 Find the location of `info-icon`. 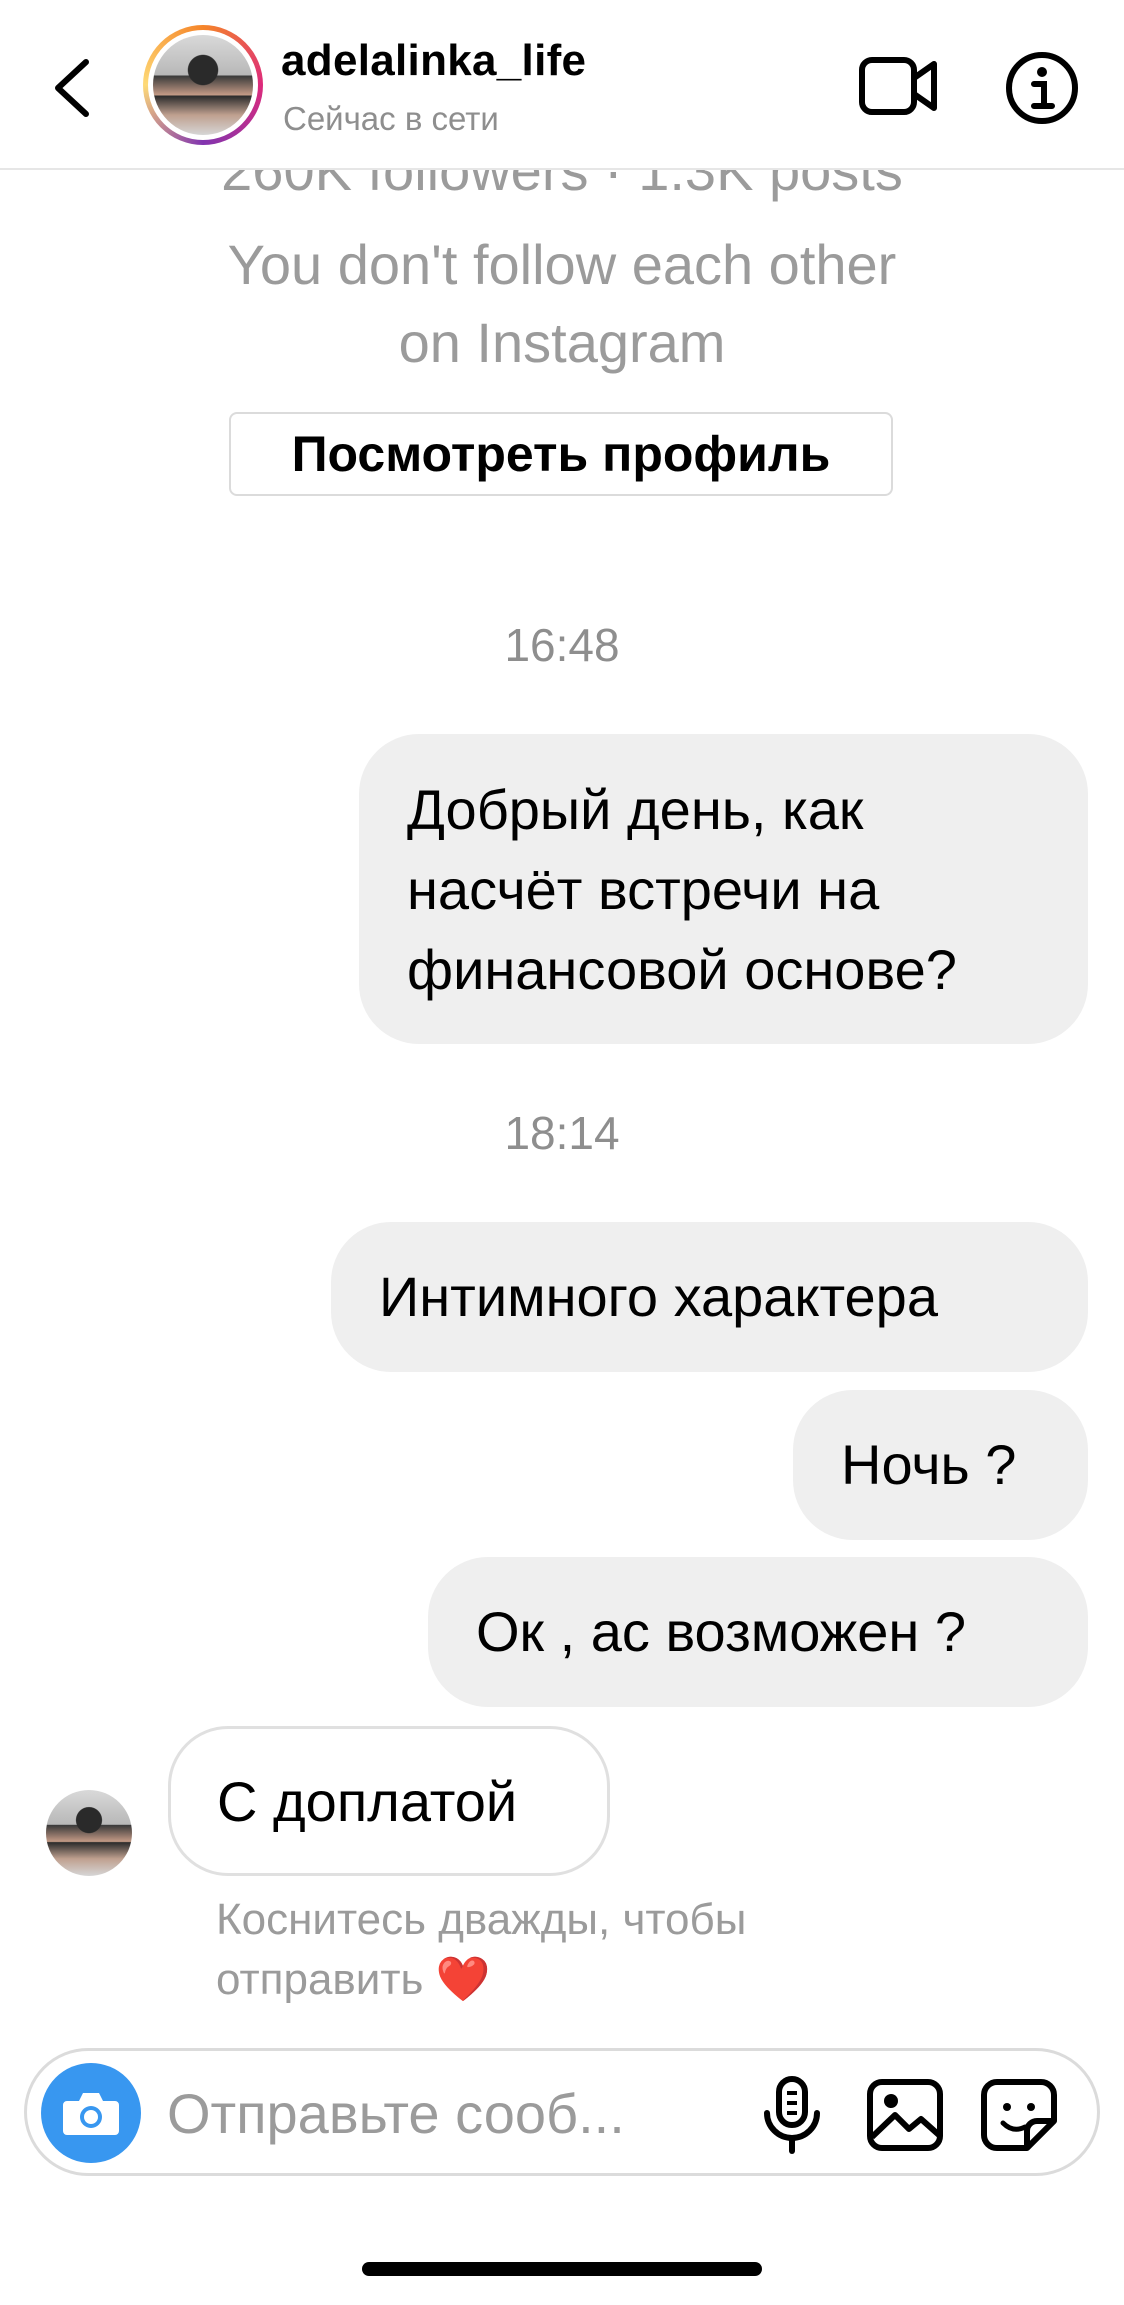

info-icon is located at coordinates (1042, 88).